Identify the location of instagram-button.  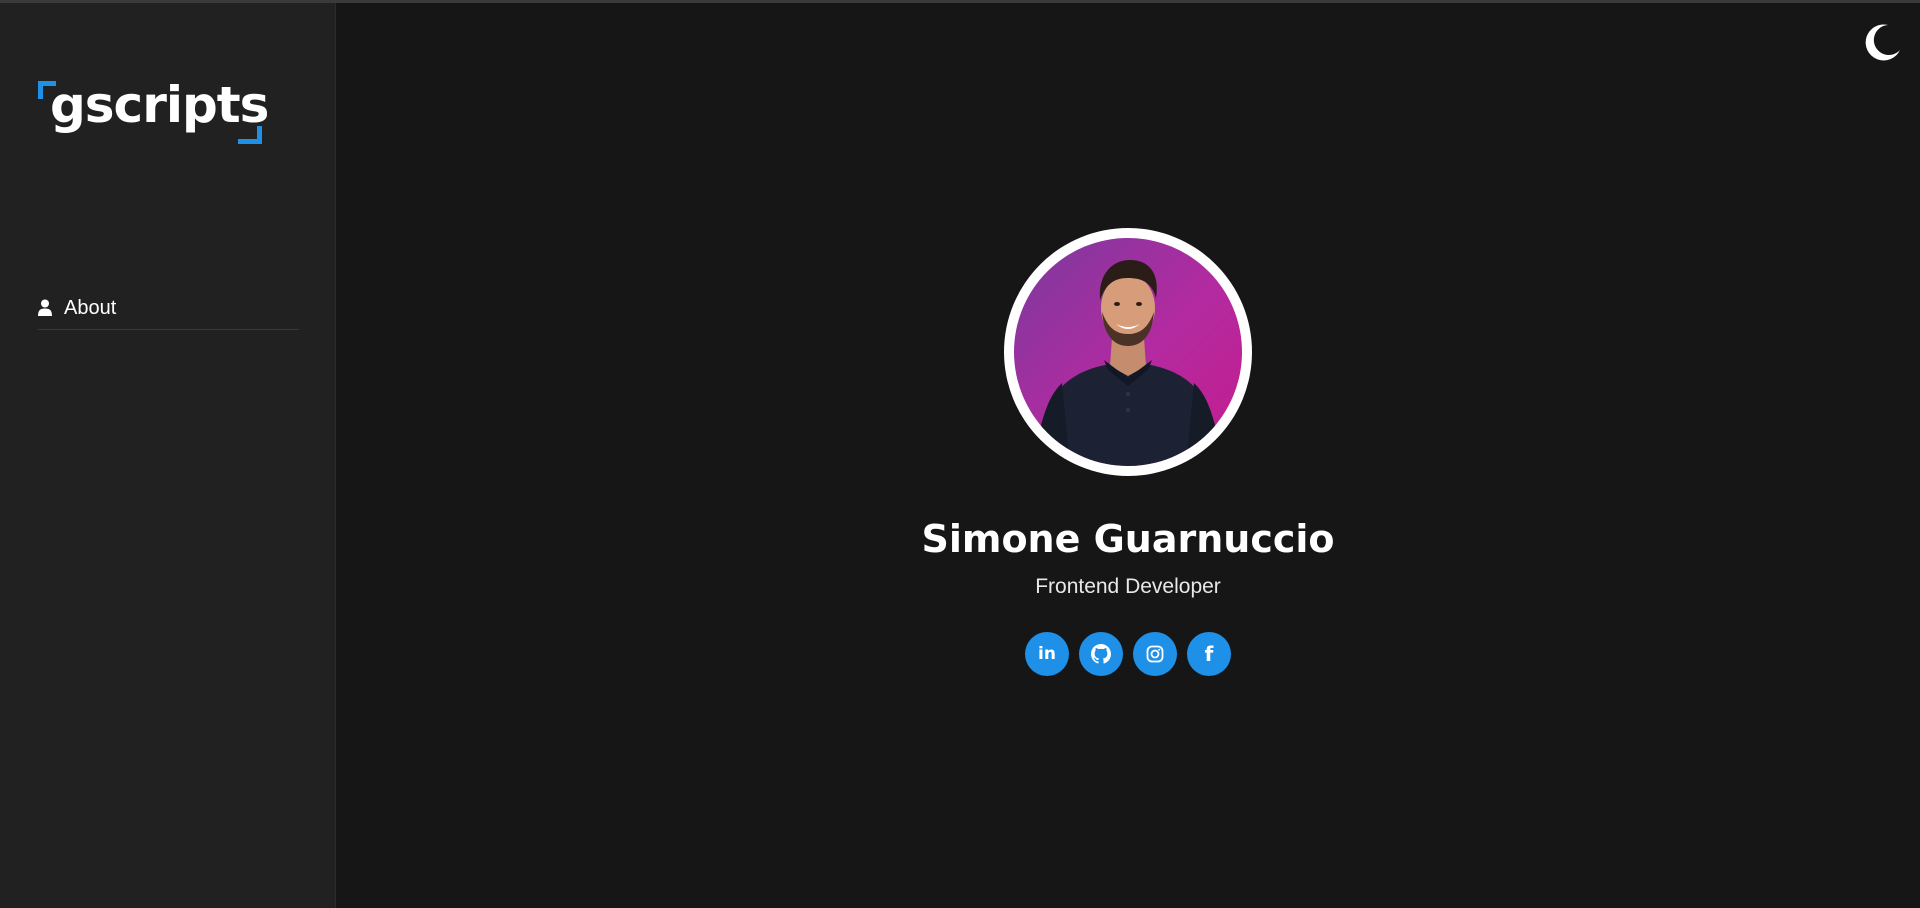
(1155, 654).